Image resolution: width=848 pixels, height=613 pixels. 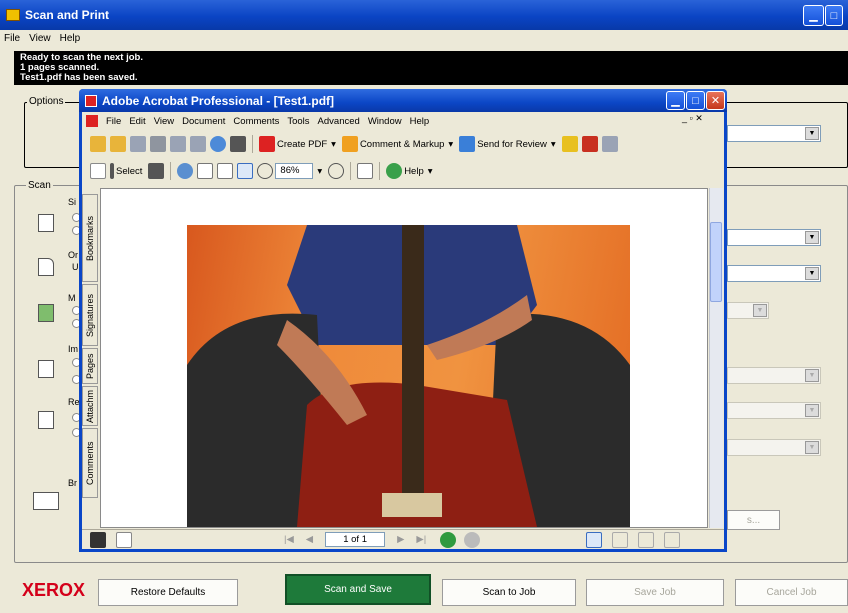 I want to click on tab-attachments: Attachm, so click(x=90, y=406).